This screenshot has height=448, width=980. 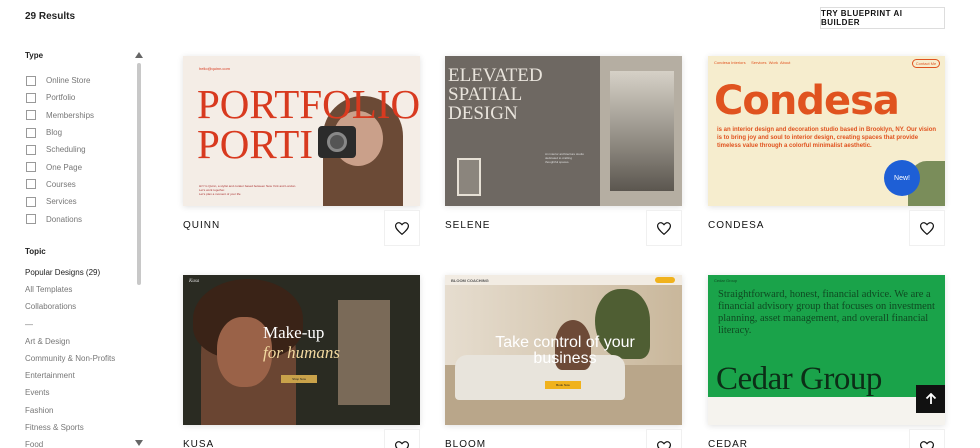 What do you see at coordinates (139, 55) in the screenshot?
I see `sidebar-scroll-up-icon` at bounding box center [139, 55].